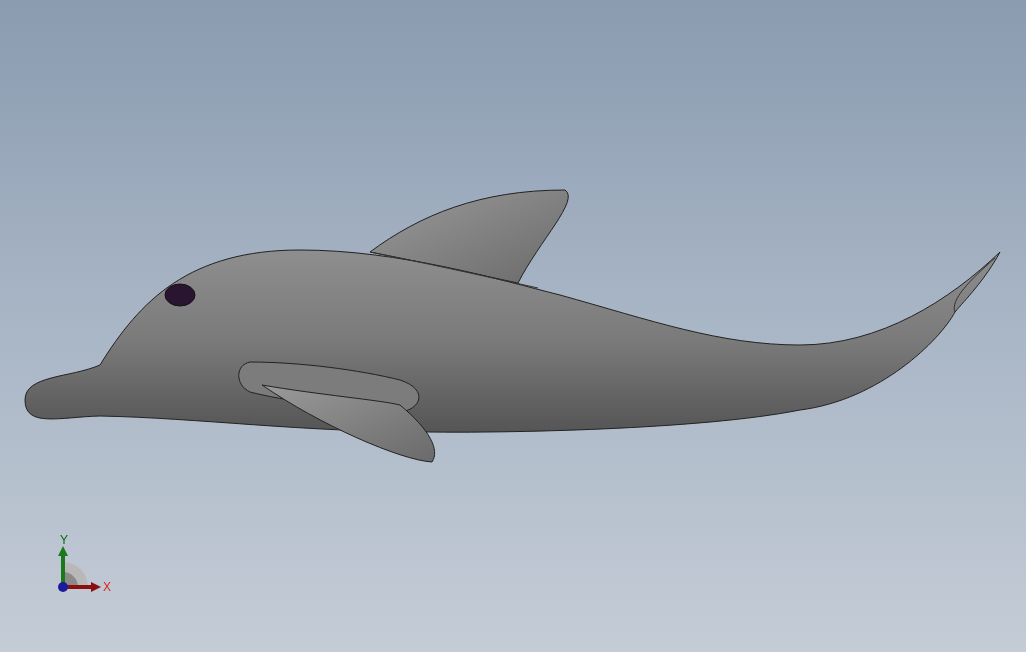 The width and height of the screenshot is (1026, 652). Describe the element at coordinates (107, 587) in the screenshot. I see `x-axis-label: X` at that location.